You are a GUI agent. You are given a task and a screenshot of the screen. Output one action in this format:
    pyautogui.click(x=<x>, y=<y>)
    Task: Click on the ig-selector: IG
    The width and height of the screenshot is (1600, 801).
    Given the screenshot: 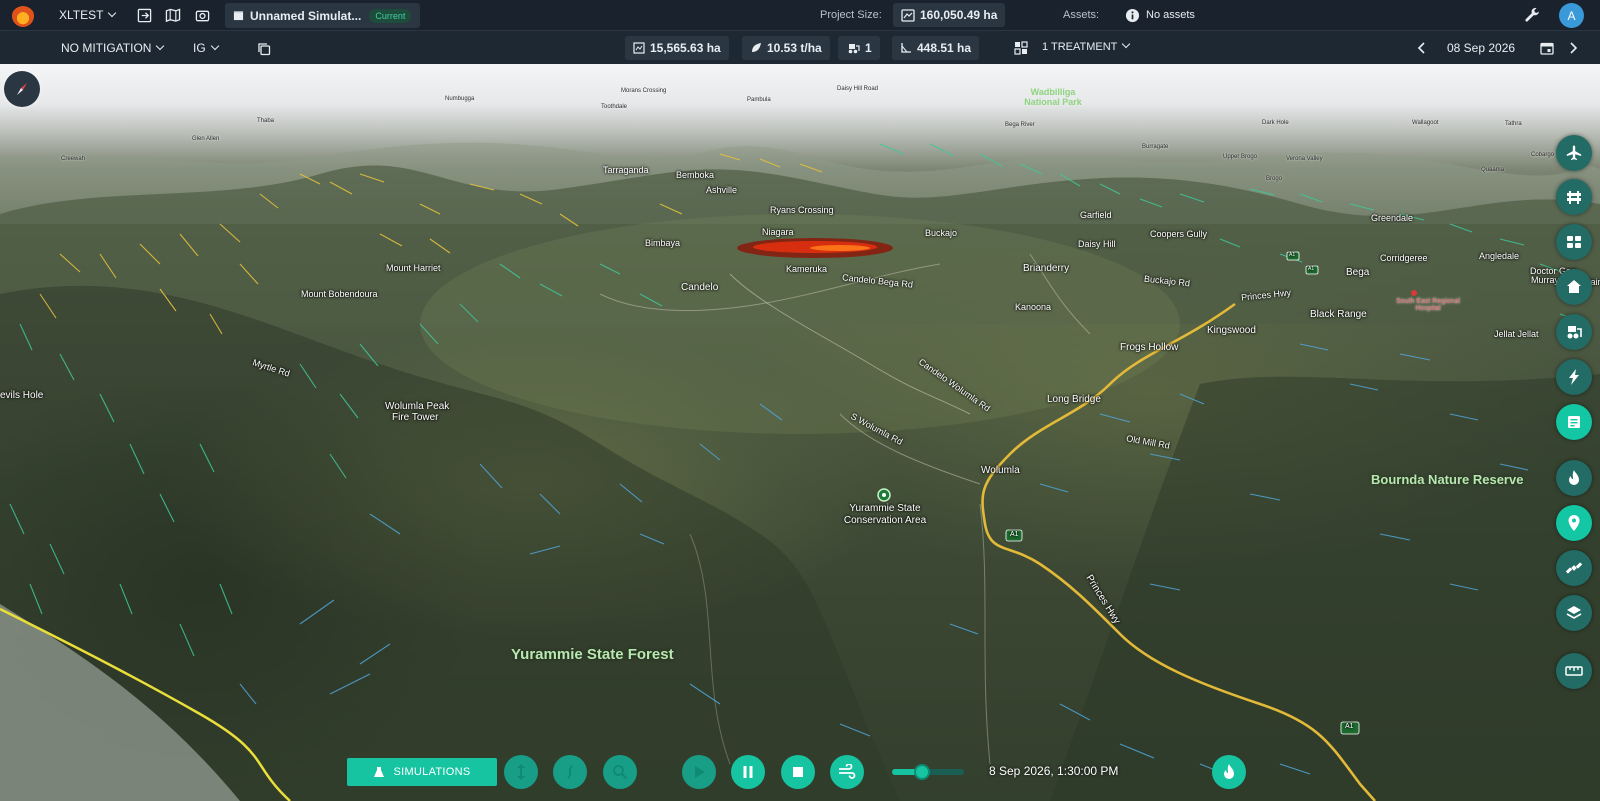 What is the action you would take?
    pyautogui.click(x=206, y=48)
    